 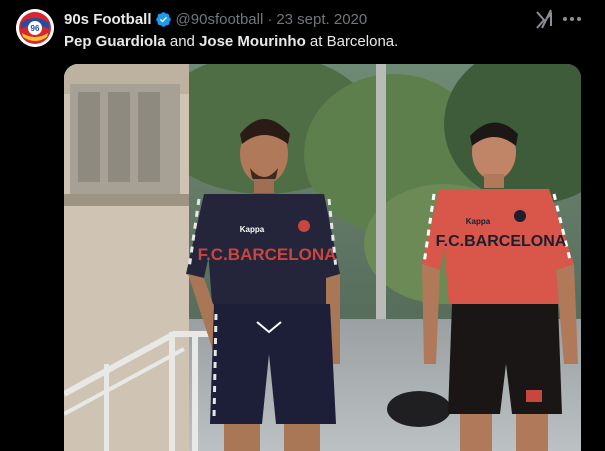 What do you see at coordinates (182, 41) in the screenshot?
I see `text-and: and` at bounding box center [182, 41].